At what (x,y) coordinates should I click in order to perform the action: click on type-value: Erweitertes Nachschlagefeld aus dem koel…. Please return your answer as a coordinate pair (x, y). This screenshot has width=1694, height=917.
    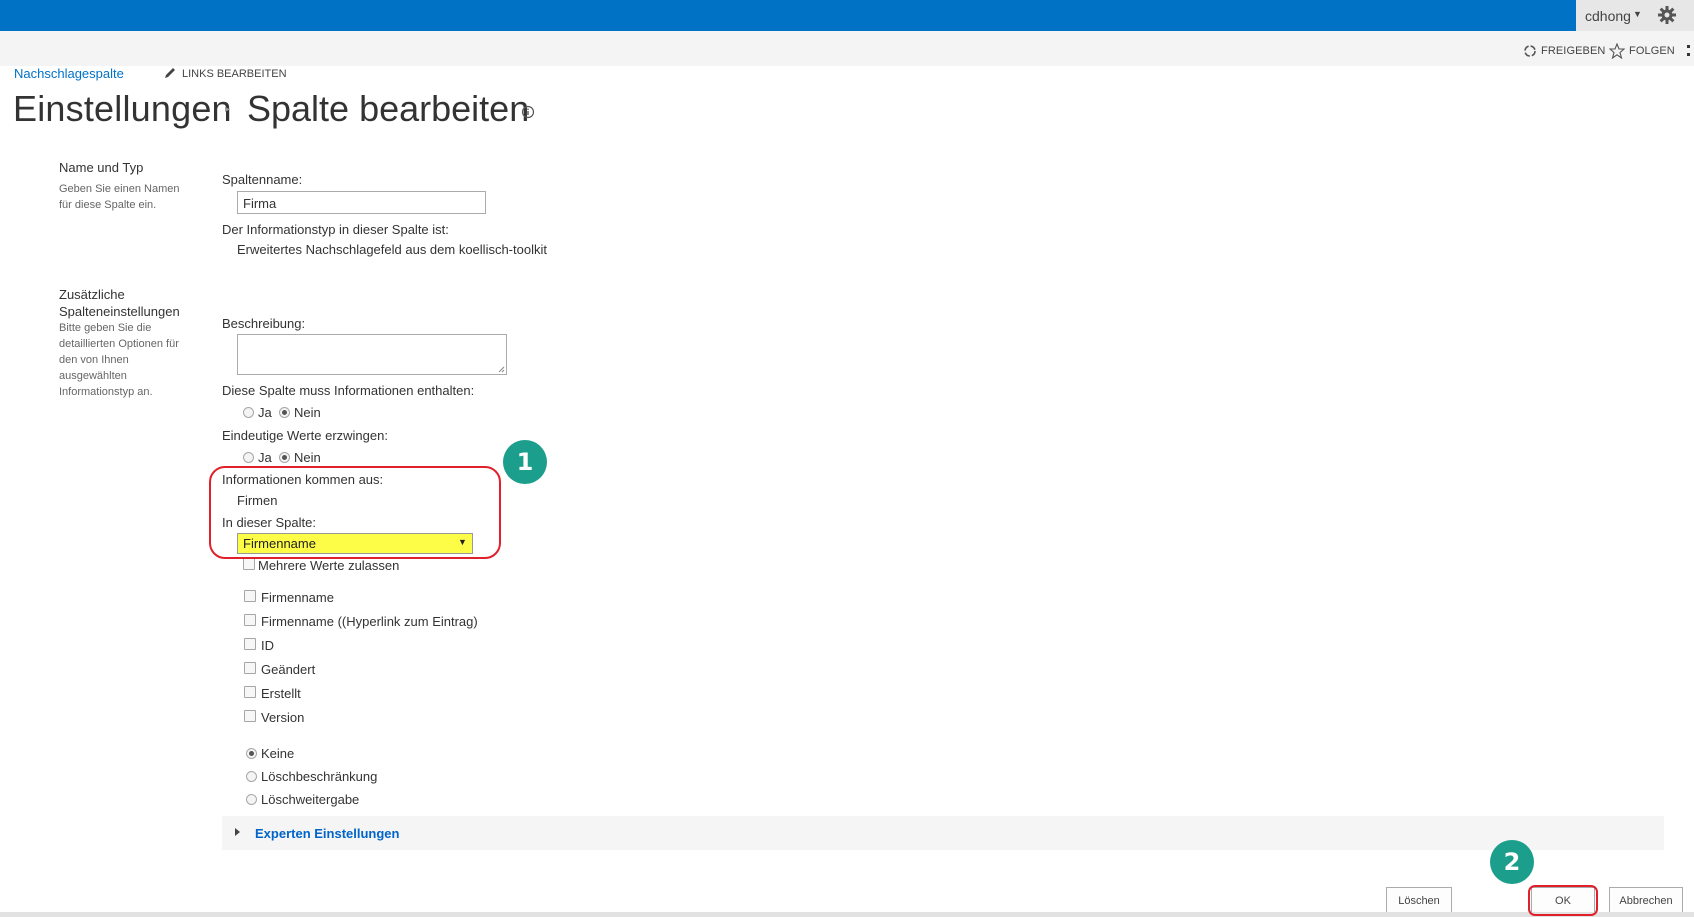
    Looking at the image, I should click on (392, 249).